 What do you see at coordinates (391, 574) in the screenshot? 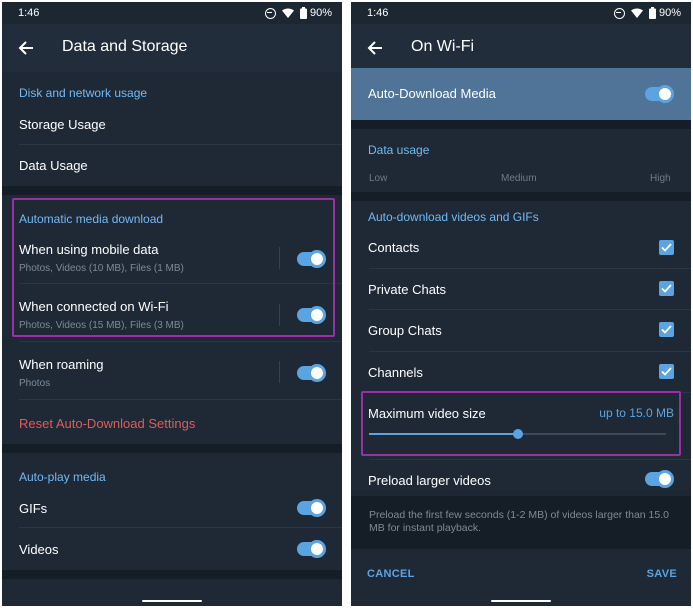
I see `cancel-button: CANCEL` at bounding box center [391, 574].